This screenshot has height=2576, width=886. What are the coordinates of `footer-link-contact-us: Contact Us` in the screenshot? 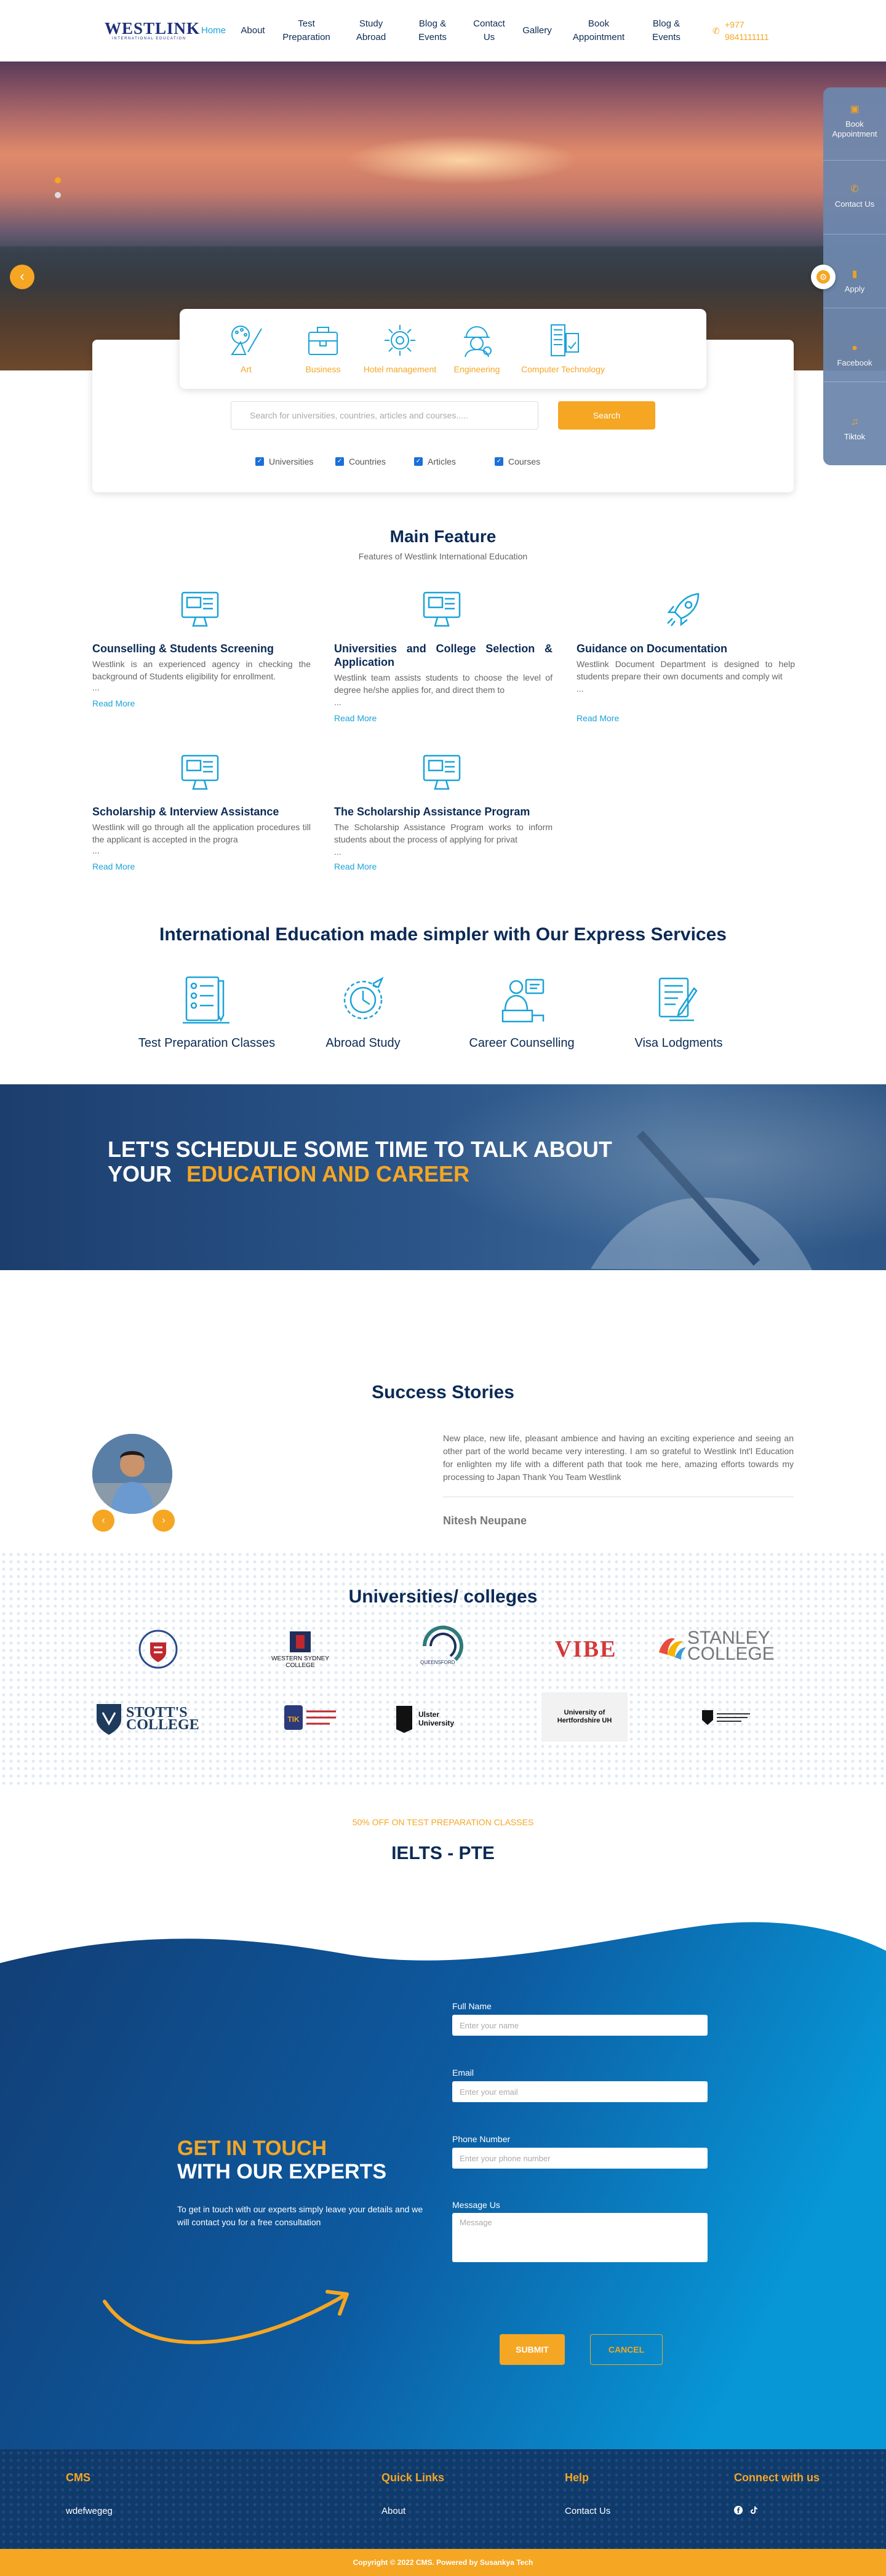 It's located at (588, 2511).